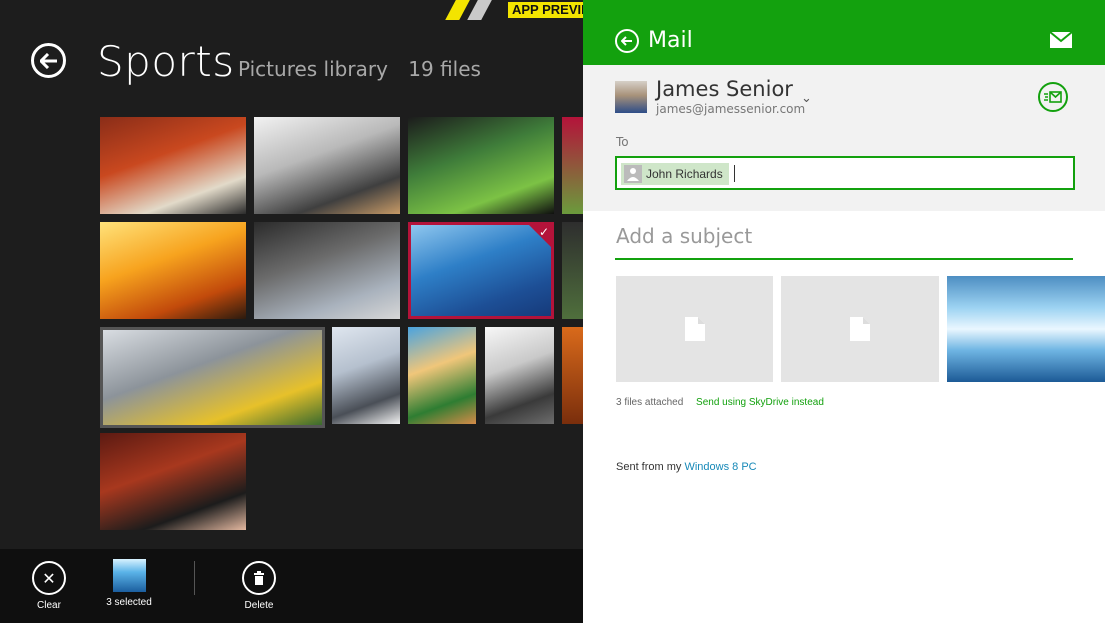 The image size is (1105, 623). Describe the element at coordinates (166, 61) in the screenshot. I see `page-title: Sports` at that location.